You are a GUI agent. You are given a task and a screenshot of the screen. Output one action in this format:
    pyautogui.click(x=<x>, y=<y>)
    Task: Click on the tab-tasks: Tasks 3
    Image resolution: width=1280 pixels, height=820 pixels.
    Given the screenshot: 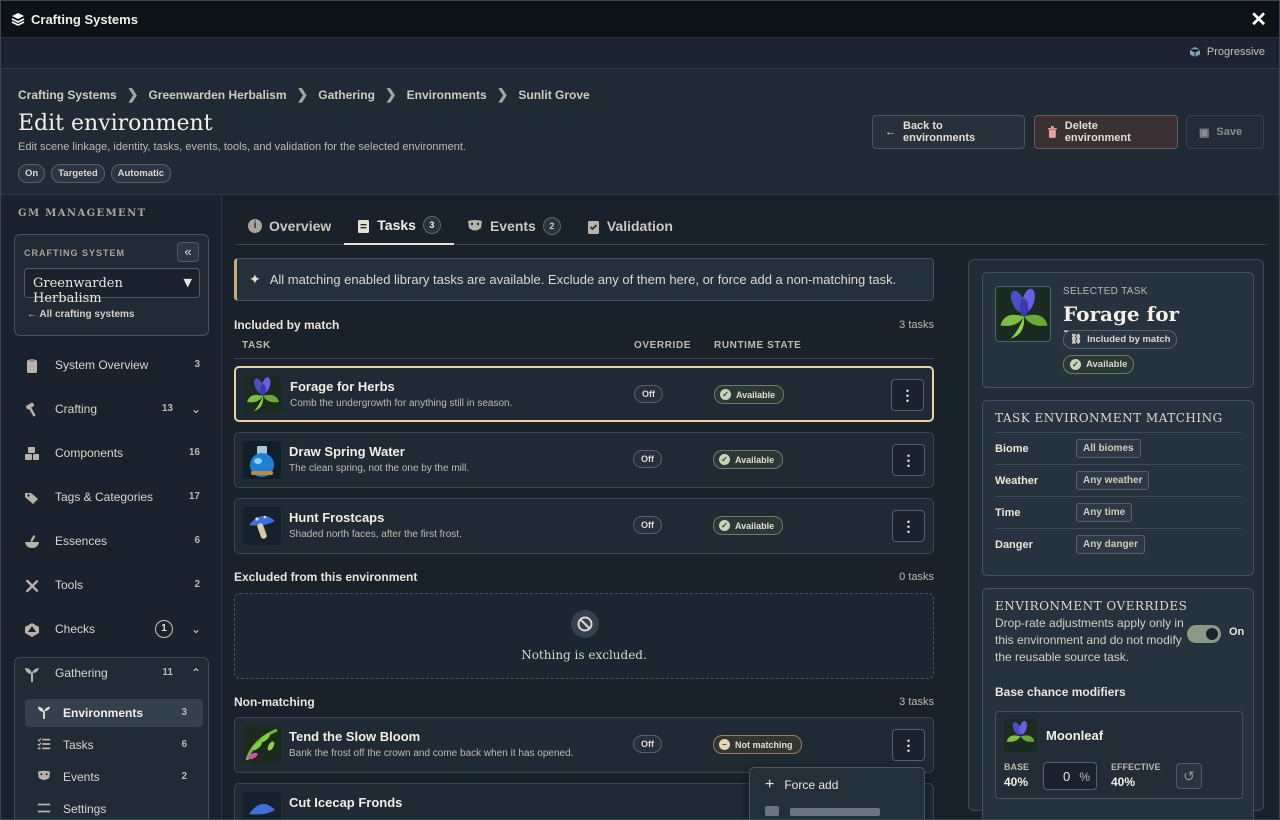 What is the action you would take?
    pyautogui.click(x=399, y=226)
    